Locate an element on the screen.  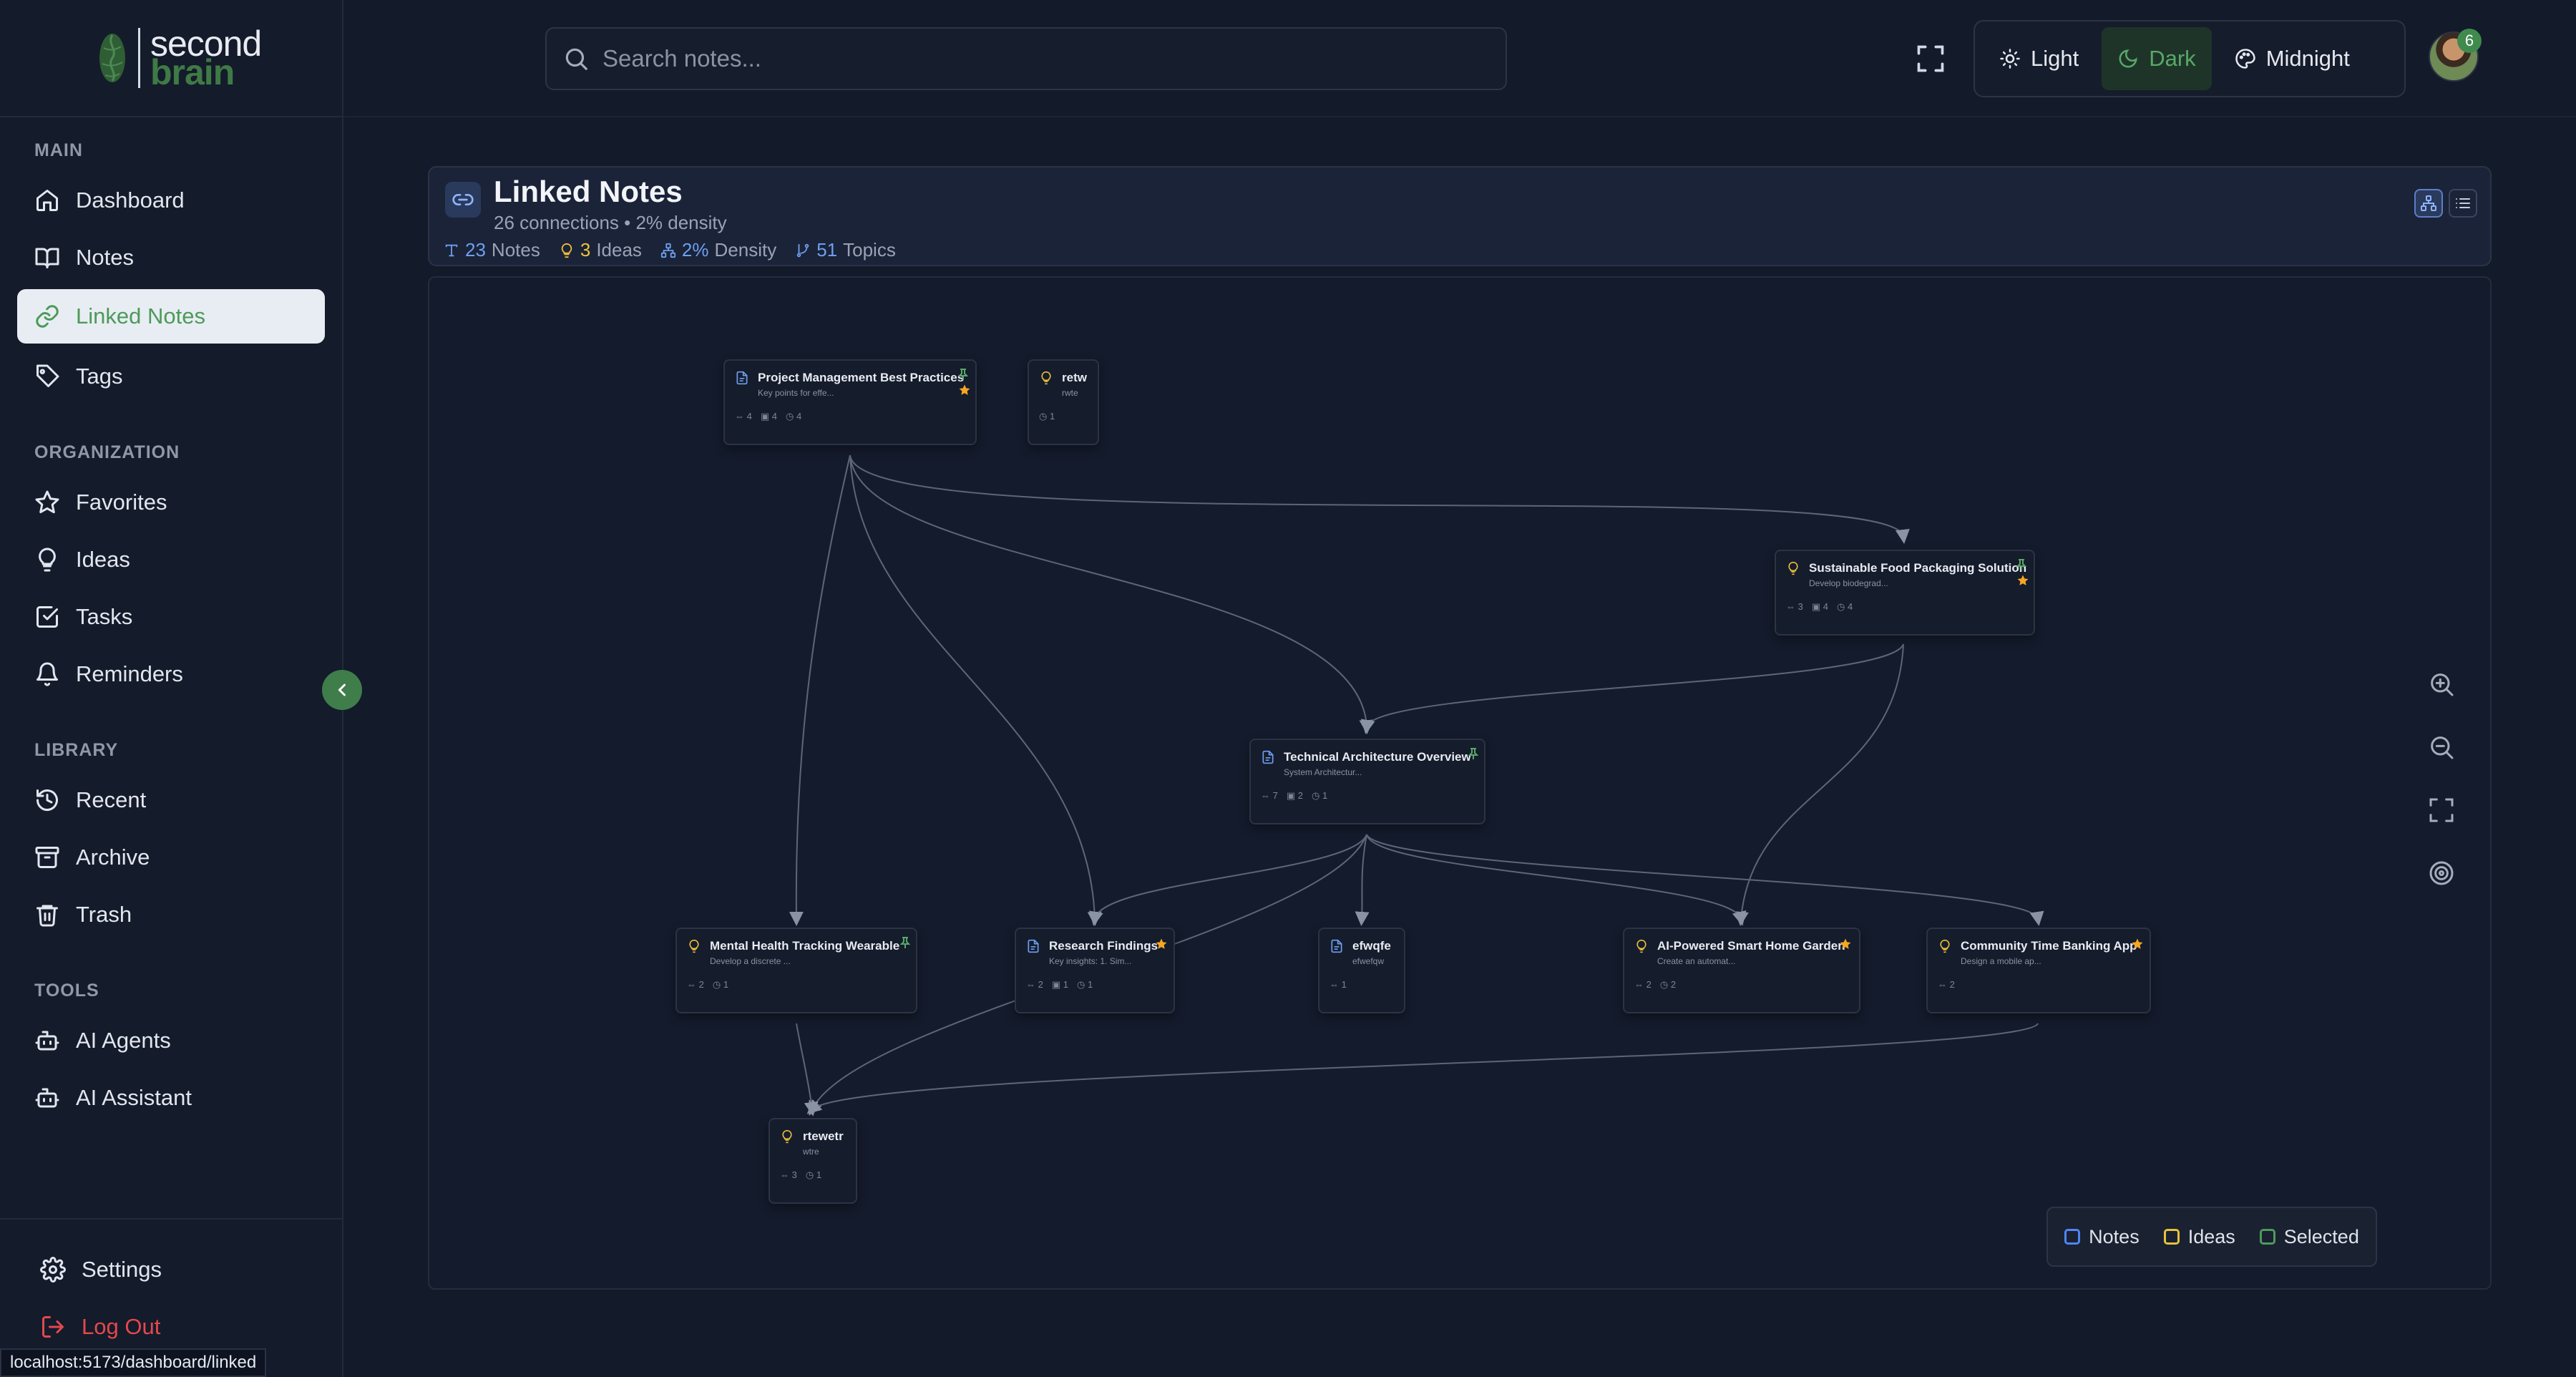
sidebar-item-ai-agents: AI Agents is located at coordinates (171, 1040).